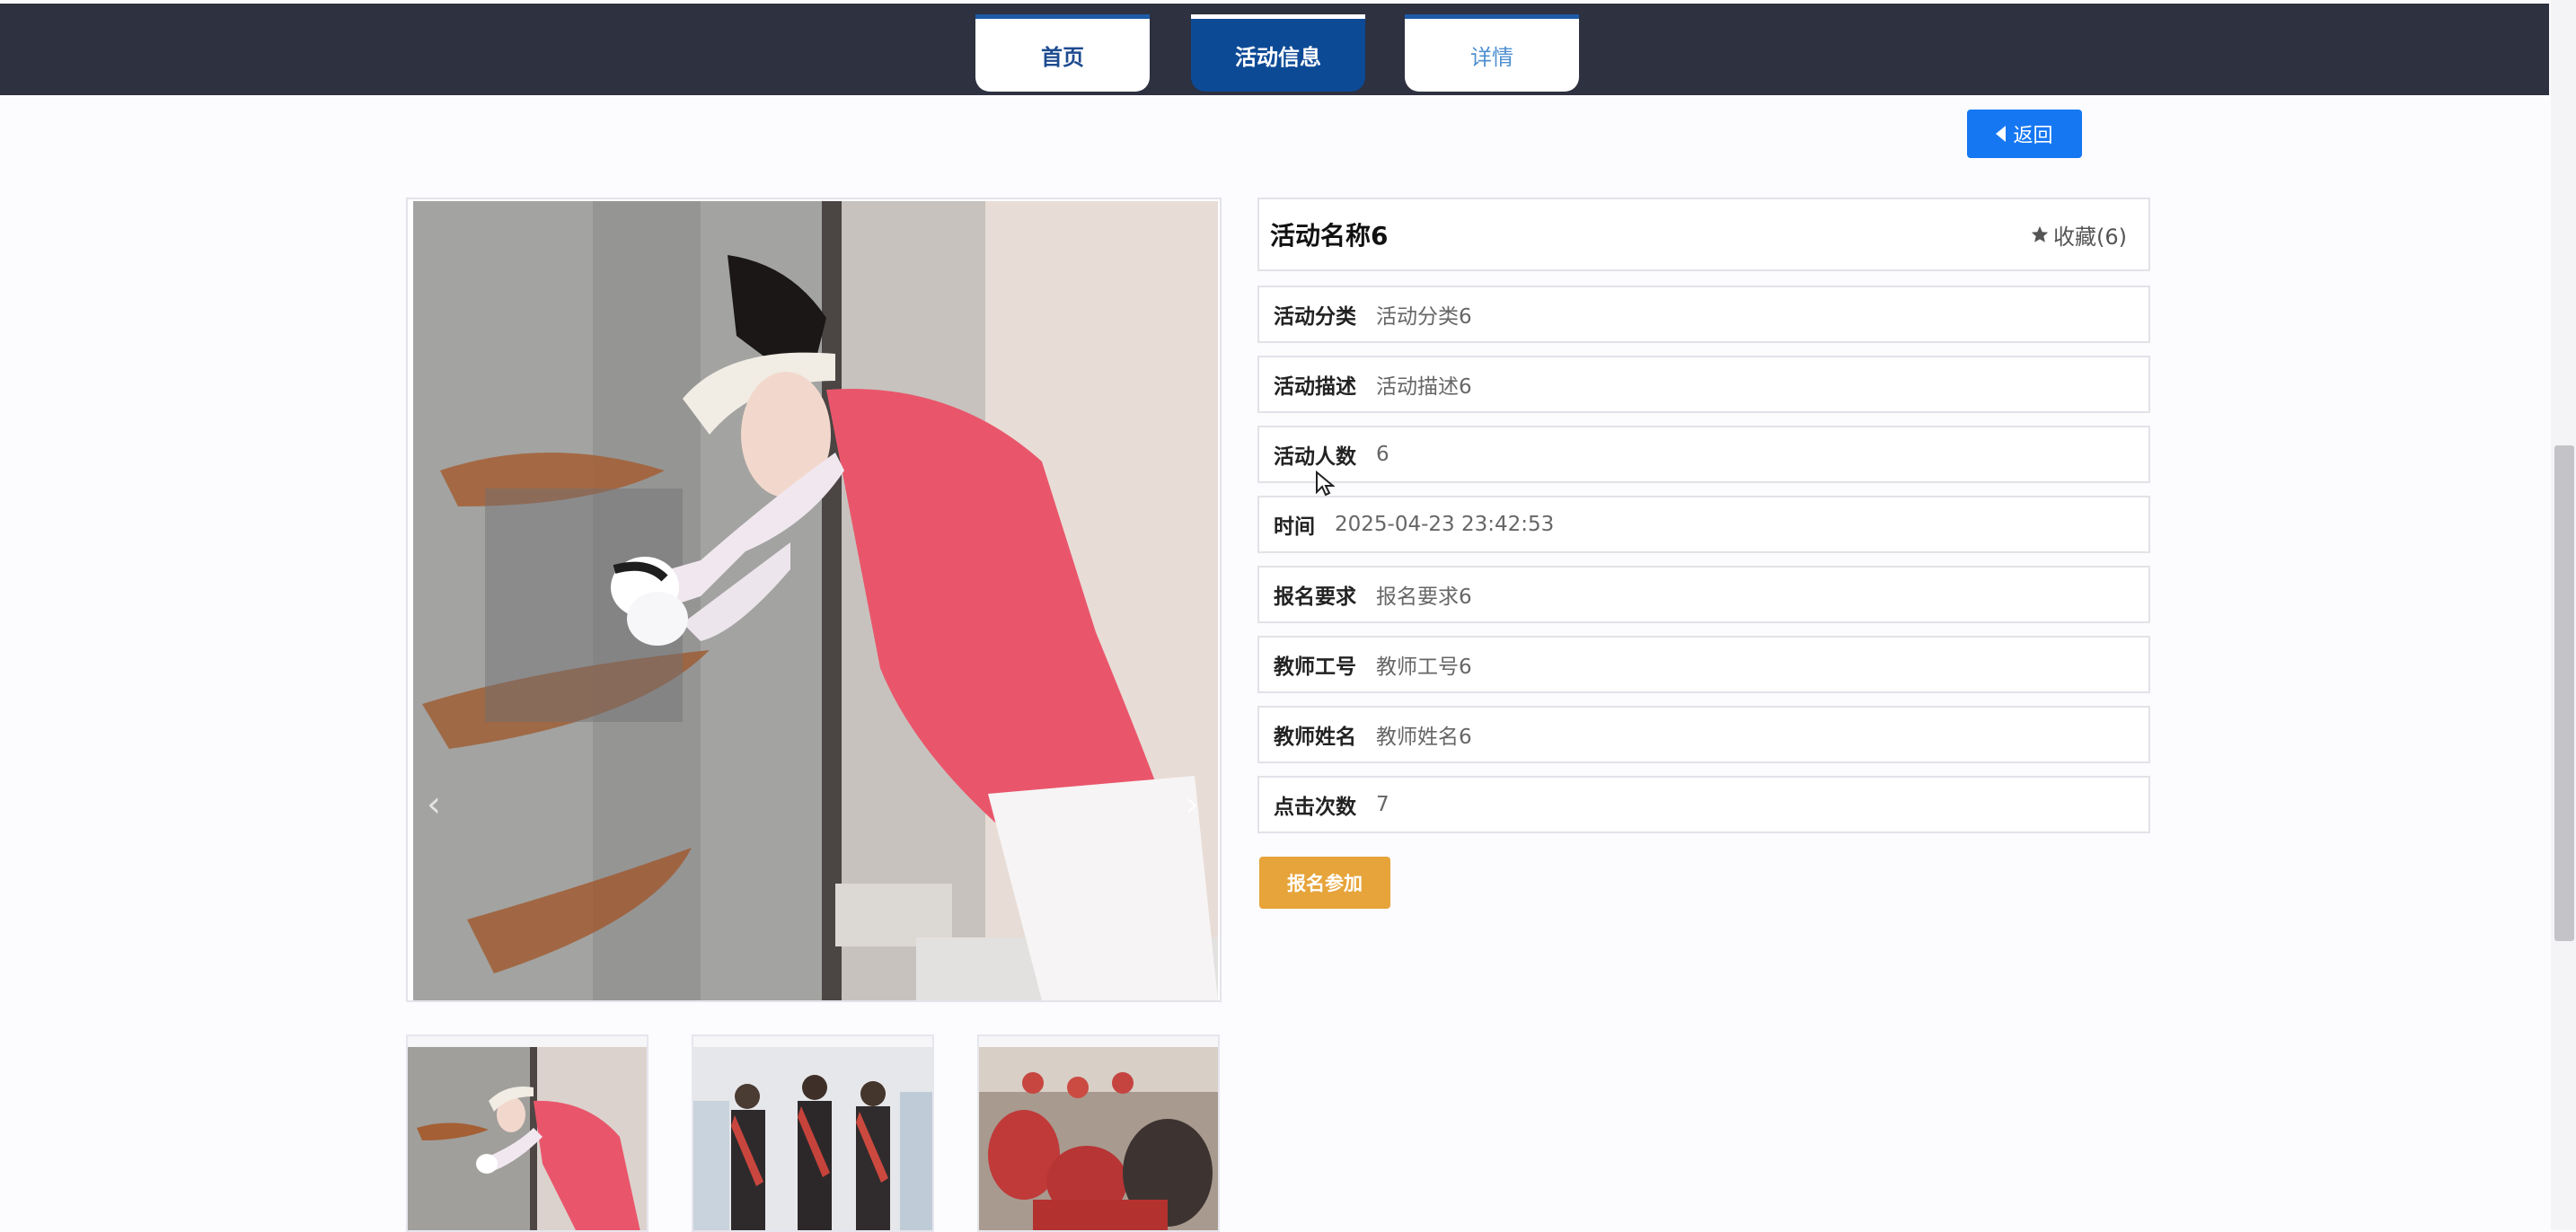 This screenshot has height=1232, width=2576. I want to click on activity-title: 活动名称6, so click(1329, 236).